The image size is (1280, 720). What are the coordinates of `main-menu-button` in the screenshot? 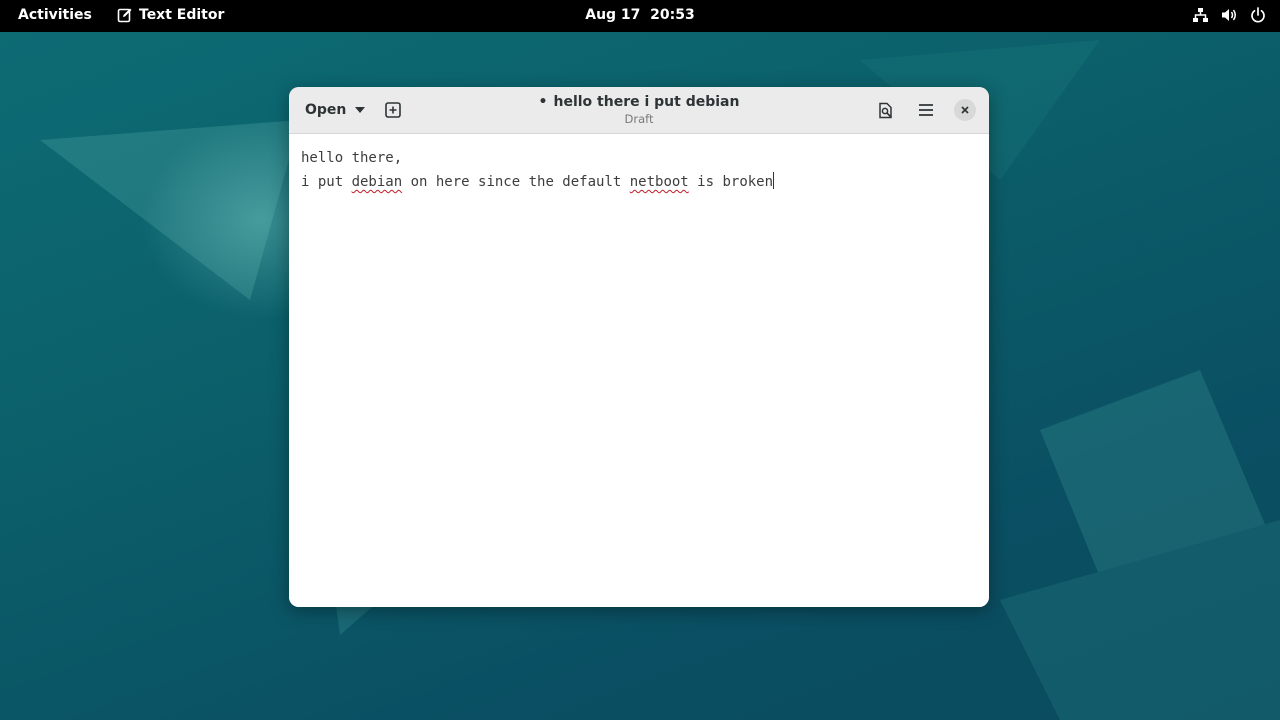 It's located at (926, 110).